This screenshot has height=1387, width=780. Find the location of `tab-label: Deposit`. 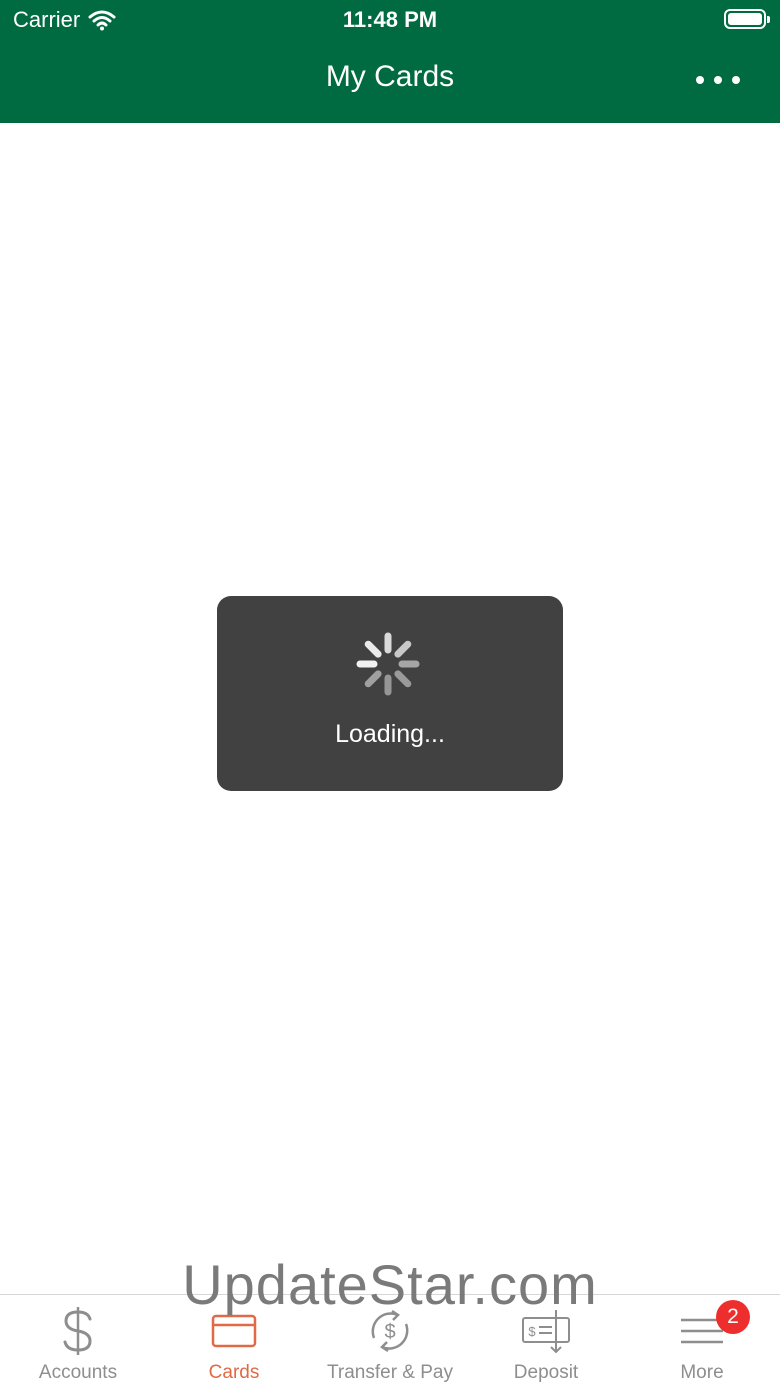

tab-label: Deposit is located at coordinates (546, 1372).